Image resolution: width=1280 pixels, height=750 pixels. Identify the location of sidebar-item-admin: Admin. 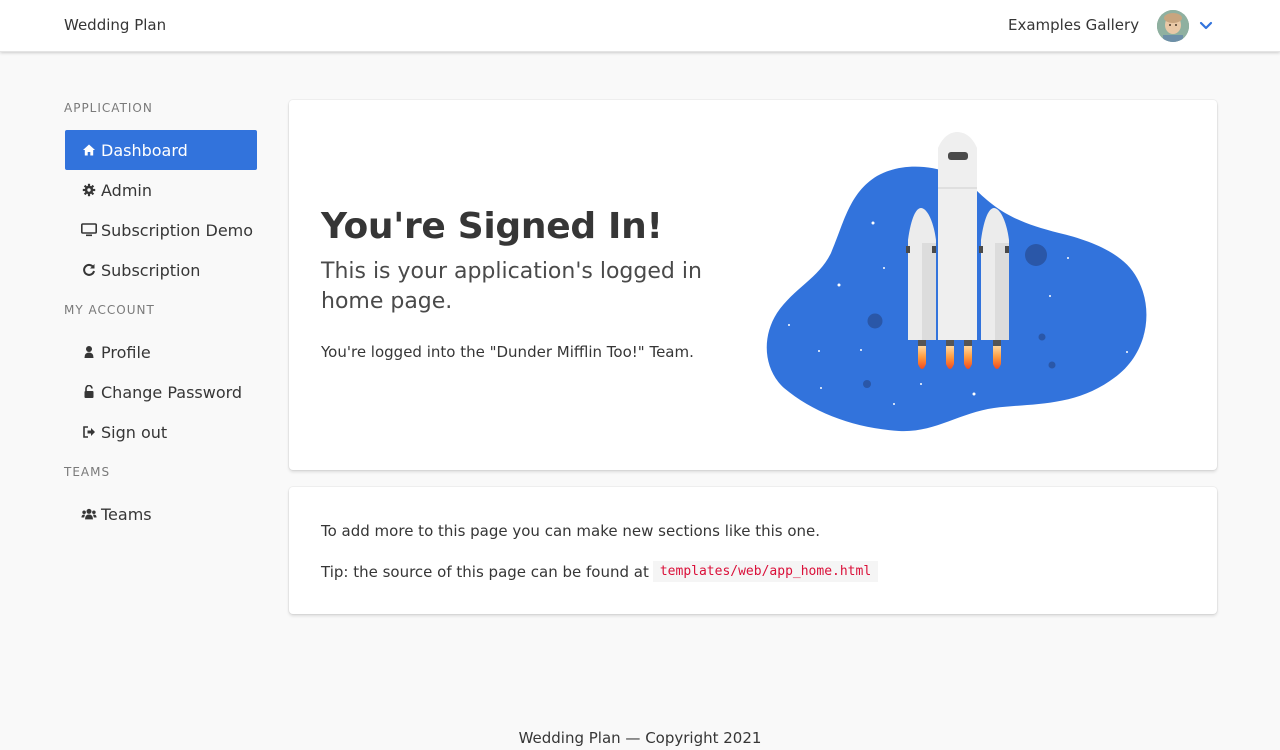
(161, 190).